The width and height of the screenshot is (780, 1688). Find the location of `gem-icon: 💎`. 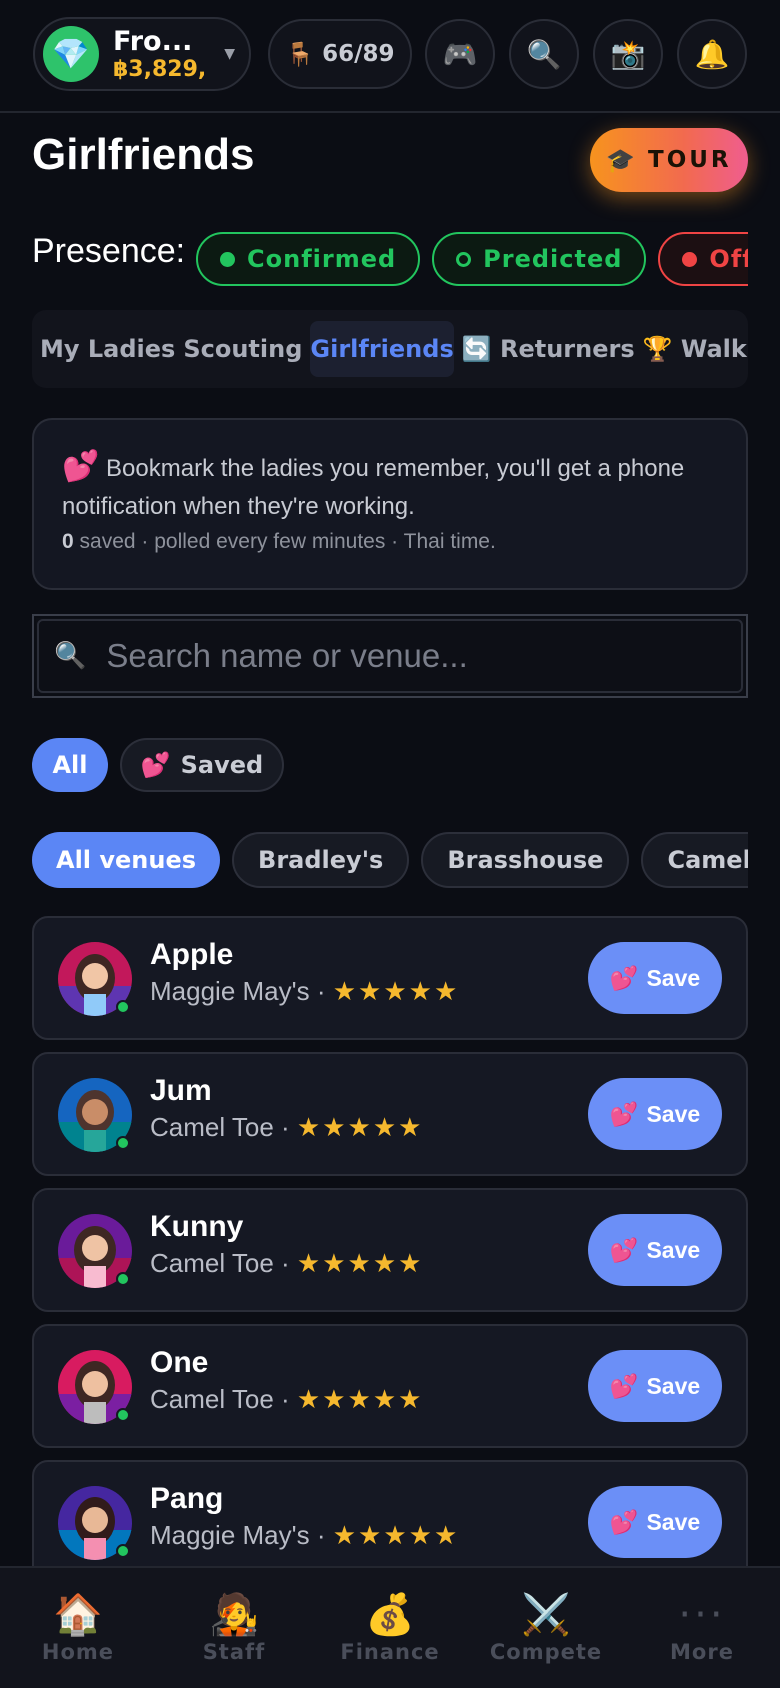

gem-icon: 💎 is located at coordinates (71, 54).